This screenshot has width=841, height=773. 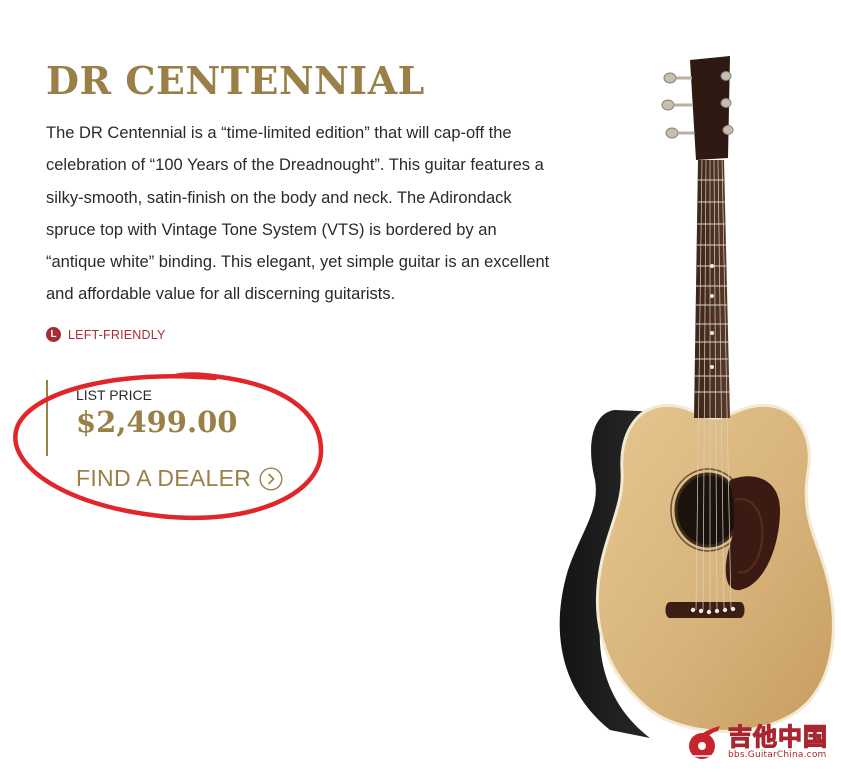 I want to click on left-friendly-tag: L LEFT-FRIENDLY, so click(x=106, y=334).